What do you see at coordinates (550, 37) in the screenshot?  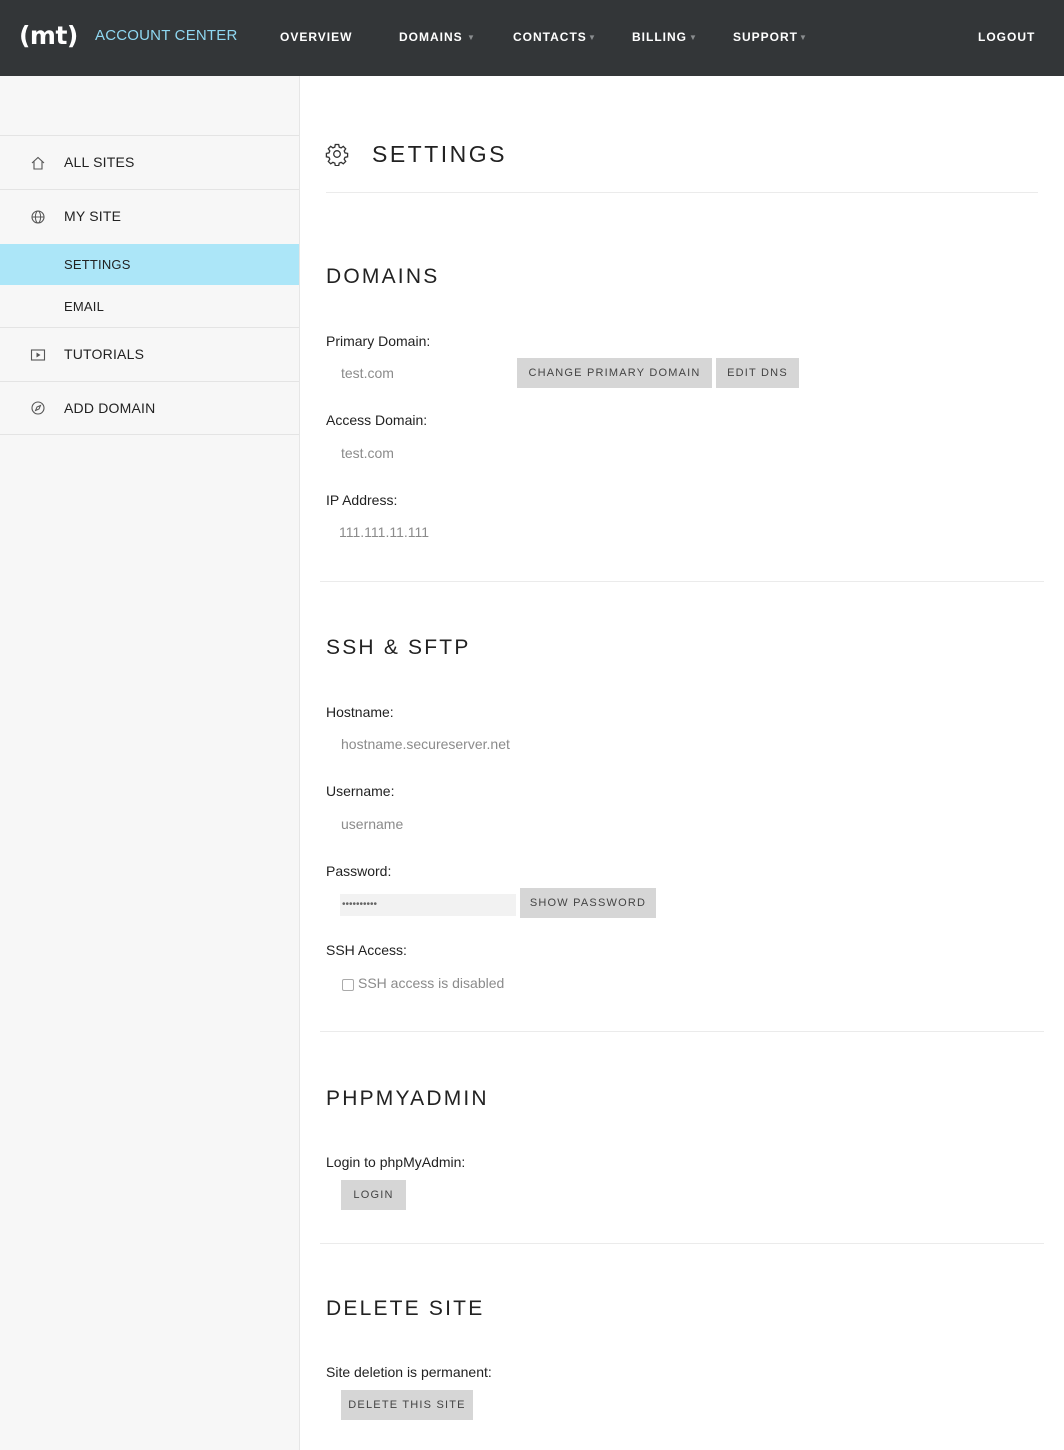 I see `nav-contacts: CONTACTS` at bounding box center [550, 37].